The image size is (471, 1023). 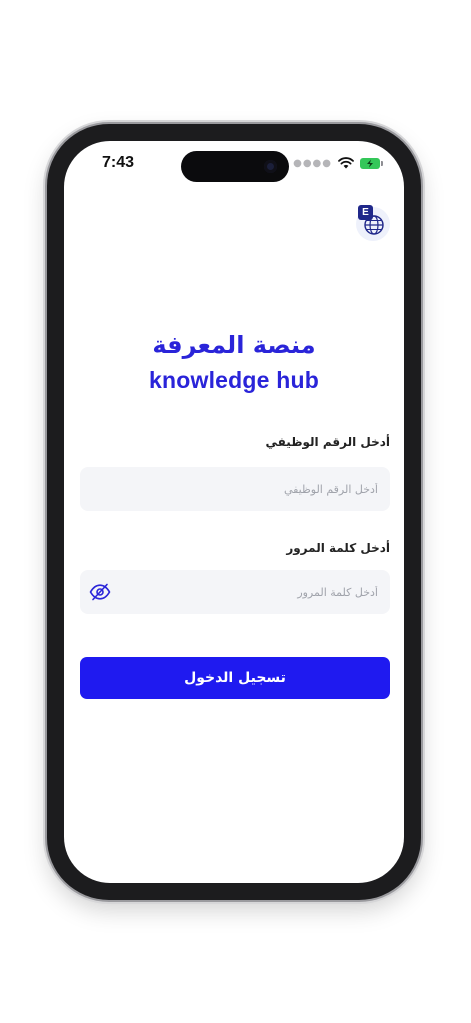 I want to click on dynamic-island, so click(x=235, y=166).